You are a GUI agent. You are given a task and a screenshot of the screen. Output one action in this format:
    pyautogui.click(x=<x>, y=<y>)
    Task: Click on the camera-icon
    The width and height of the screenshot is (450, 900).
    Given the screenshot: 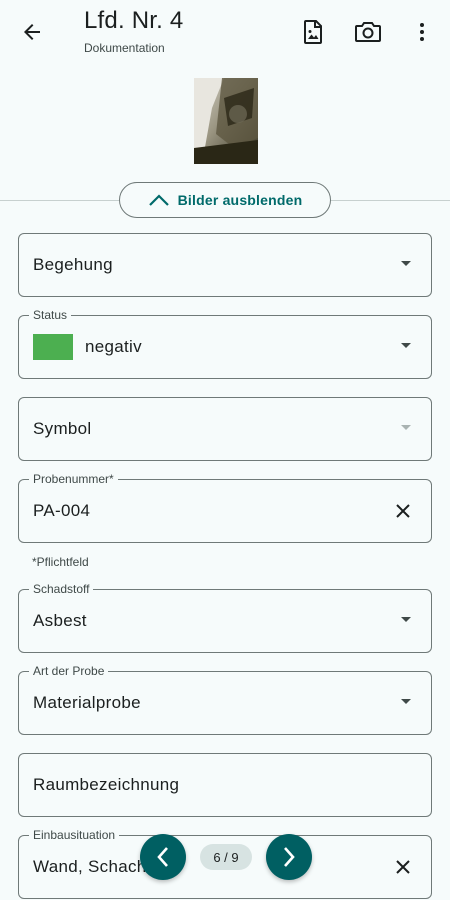 What is the action you would take?
    pyautogui.click(x=368, y=32)
    